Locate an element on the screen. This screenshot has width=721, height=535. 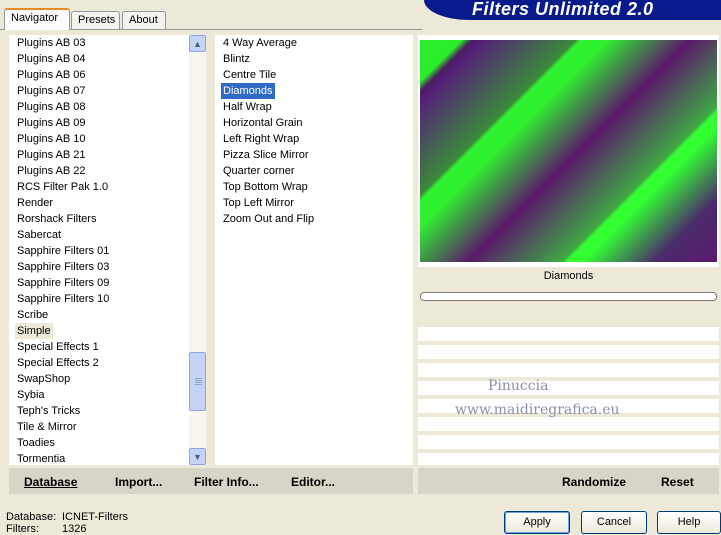
chevron-down-icon: ▼ is located at coordinates (197, 456).